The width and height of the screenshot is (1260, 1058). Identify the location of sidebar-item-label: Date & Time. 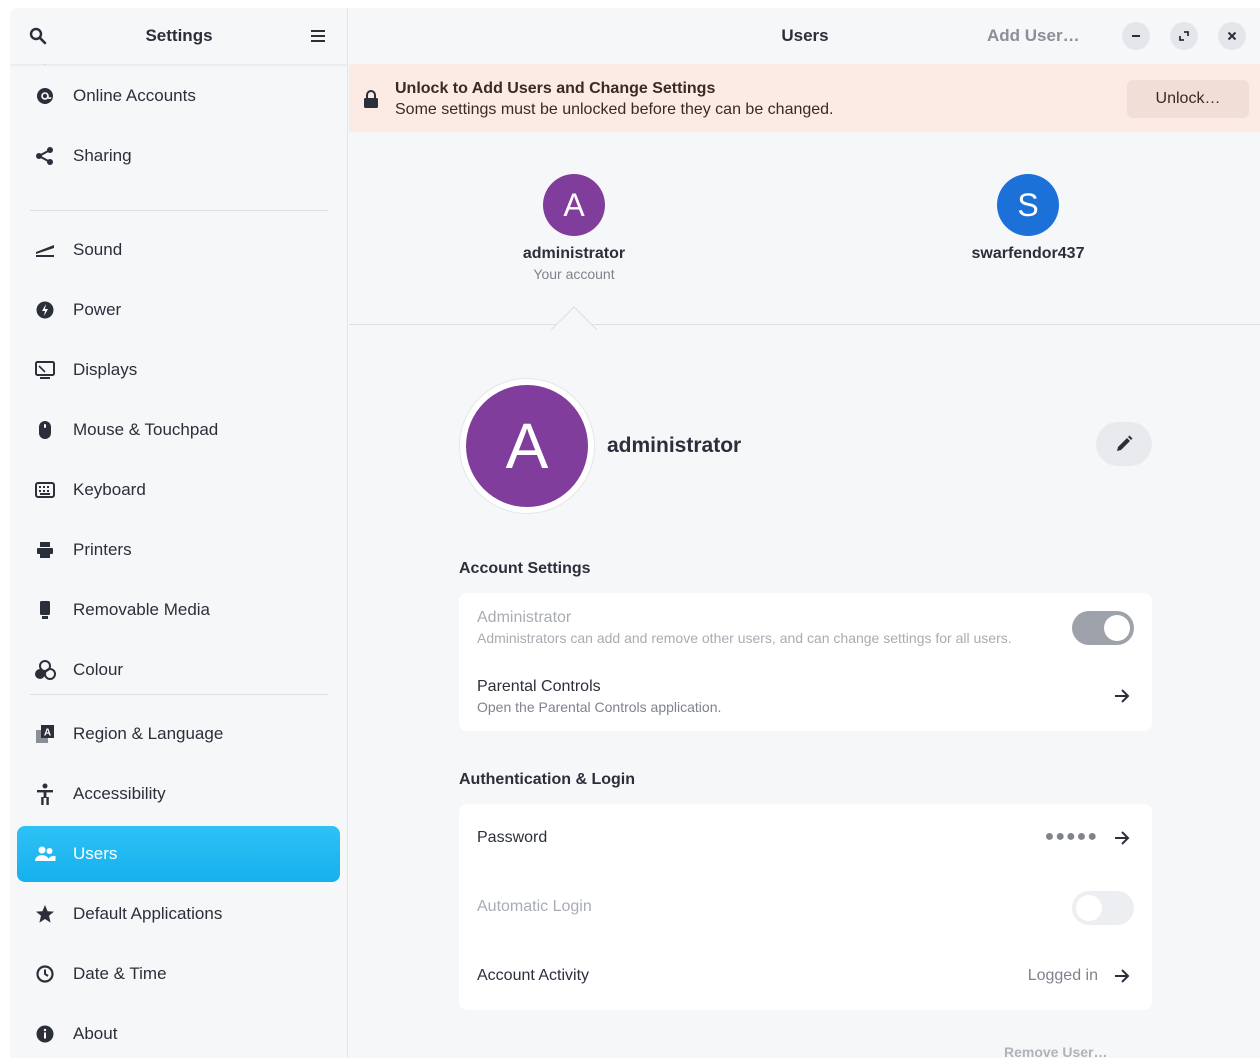
(120, 973).